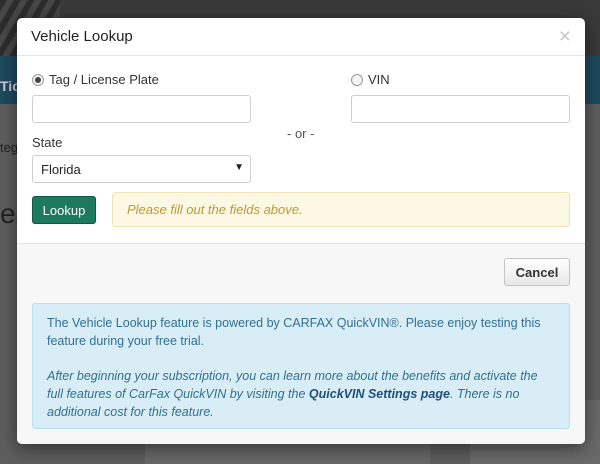  Describe the element at coordinates (357, 79) in the screenshot. I see `radio-unchecked-icon` at that location.